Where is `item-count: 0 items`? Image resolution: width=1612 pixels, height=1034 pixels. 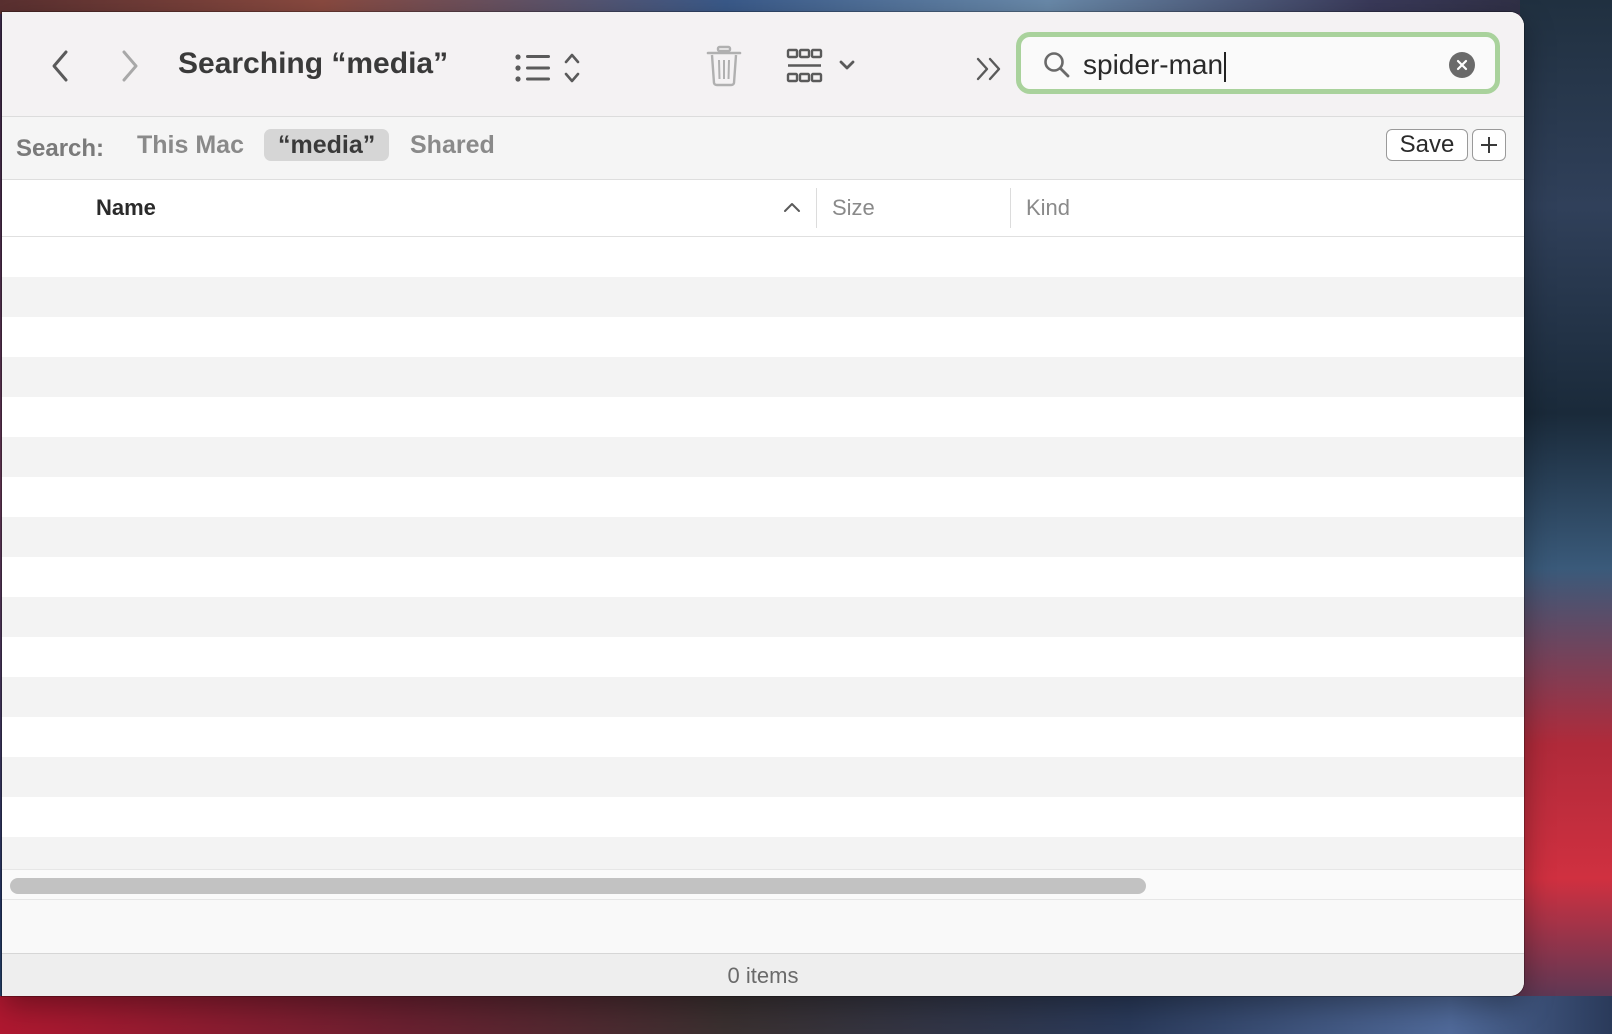 item-count: 0 items is located at coordinates (763, 975).